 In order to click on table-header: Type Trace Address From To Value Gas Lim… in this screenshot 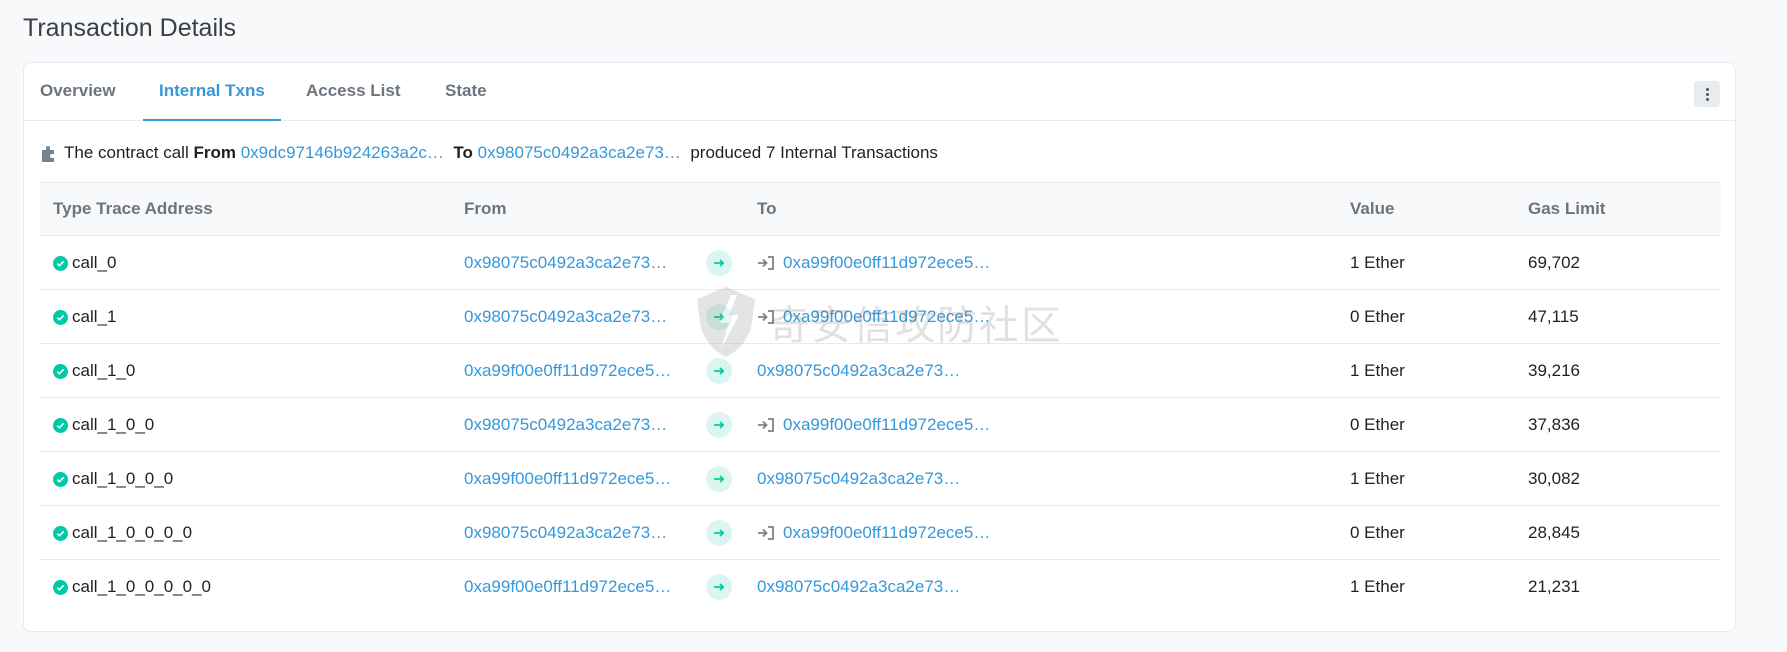, I will do `click(880, 209)`.